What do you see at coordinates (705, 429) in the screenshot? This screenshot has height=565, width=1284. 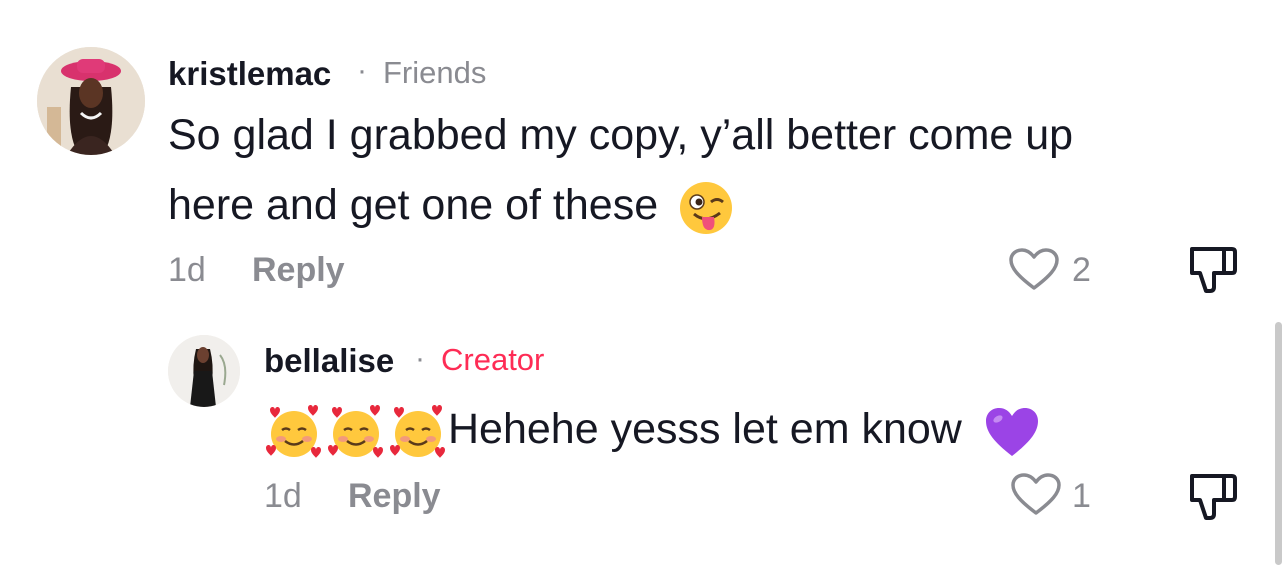 I see `comment-text-body: Hehehe yesss let em know` at bounding box center [705, 429].